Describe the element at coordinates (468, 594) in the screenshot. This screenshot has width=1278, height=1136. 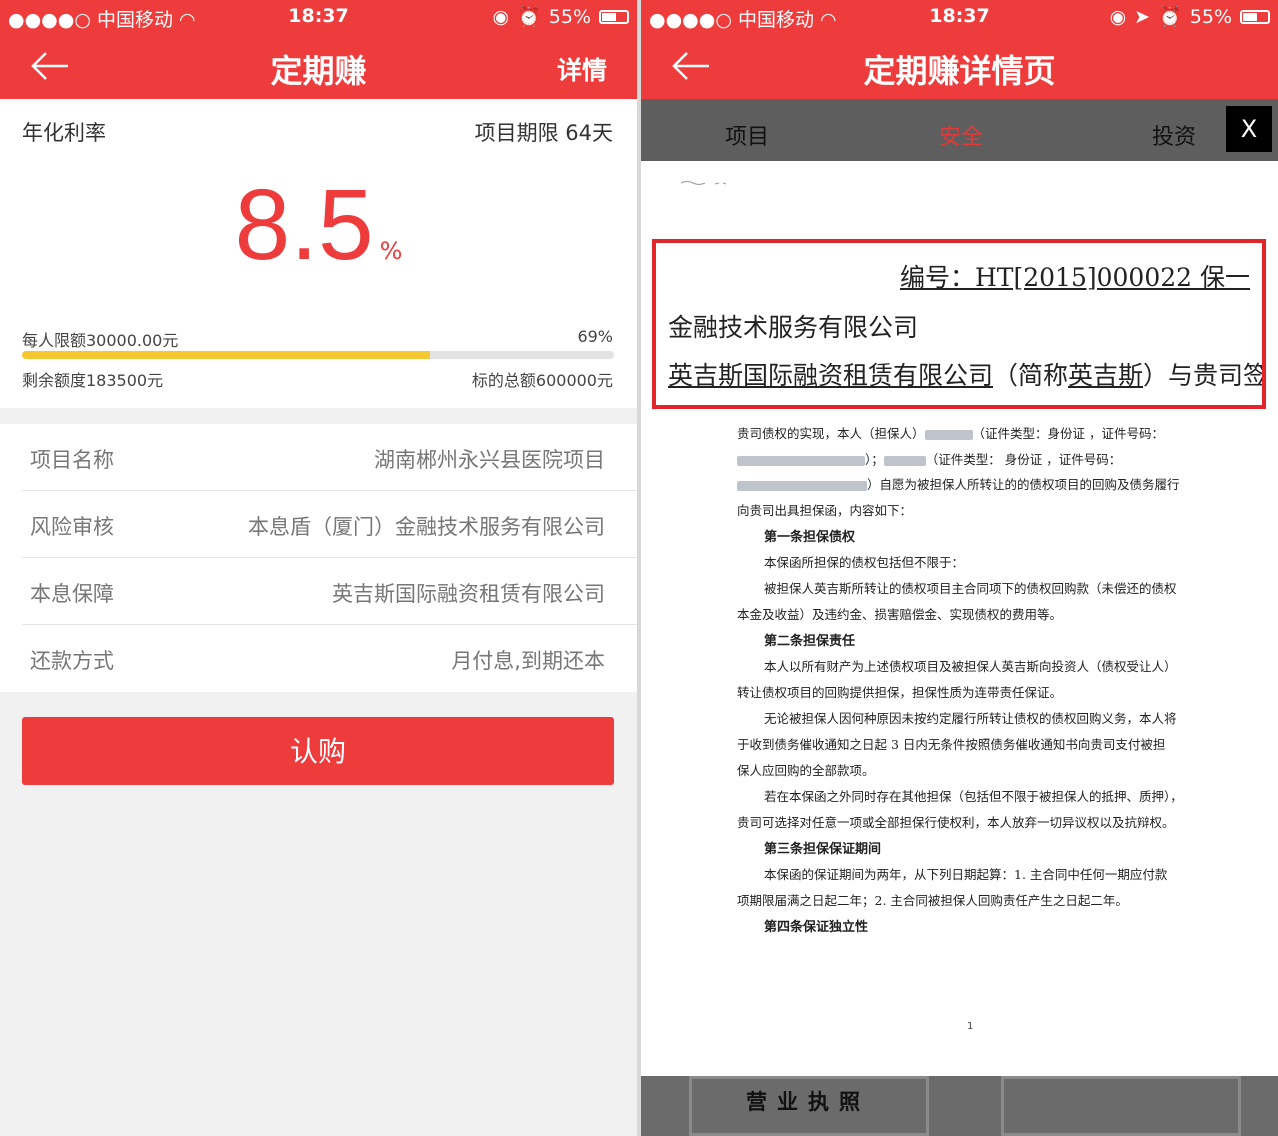
I see `info-value: 英吉斯国际融资租赁有限公司` at that location.